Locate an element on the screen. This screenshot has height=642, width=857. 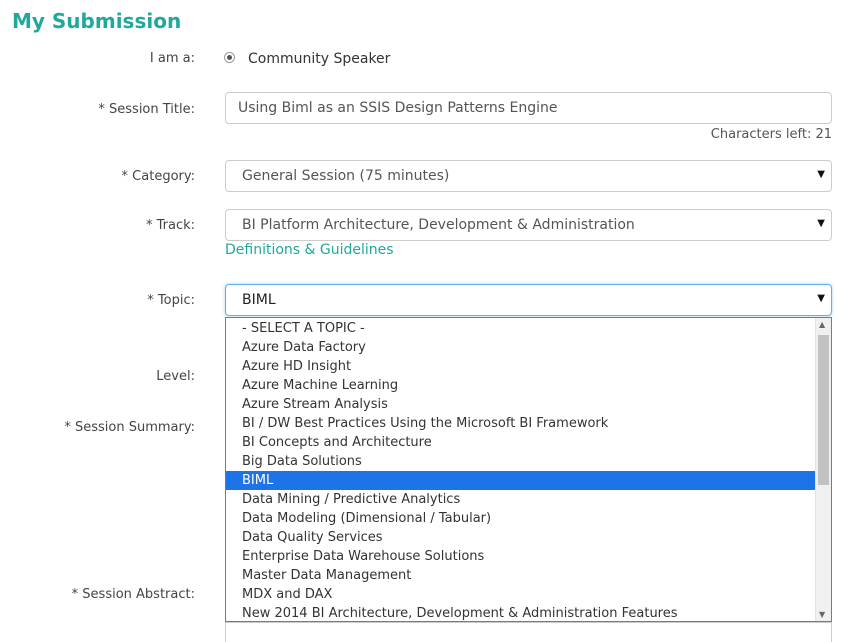
topic-option: Azure Machine Learning is located at coordinates (521, 385).